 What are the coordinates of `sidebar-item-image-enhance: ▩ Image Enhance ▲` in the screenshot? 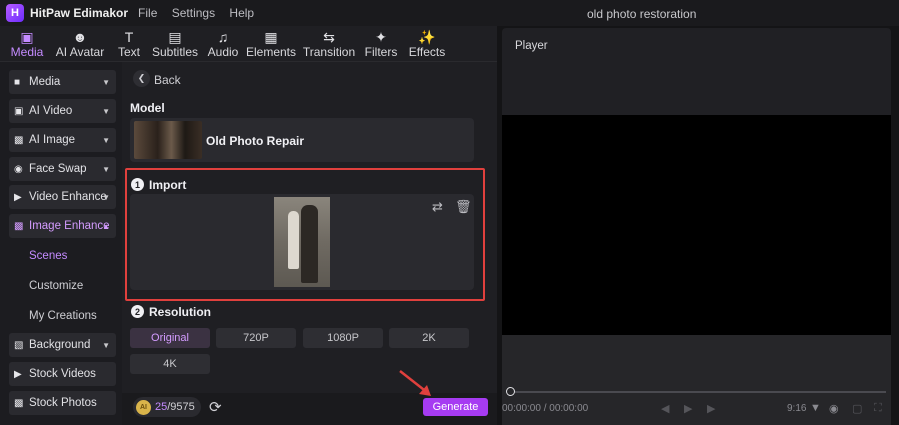 It's located at (62, 226).